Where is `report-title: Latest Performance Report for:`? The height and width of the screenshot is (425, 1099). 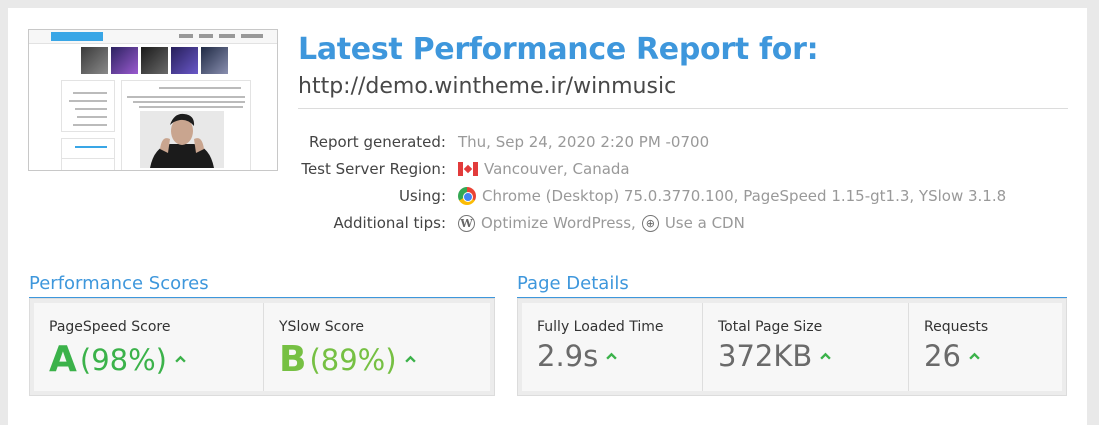 report-title: Latest Performance Report for: is located at coordinates (558, 49).